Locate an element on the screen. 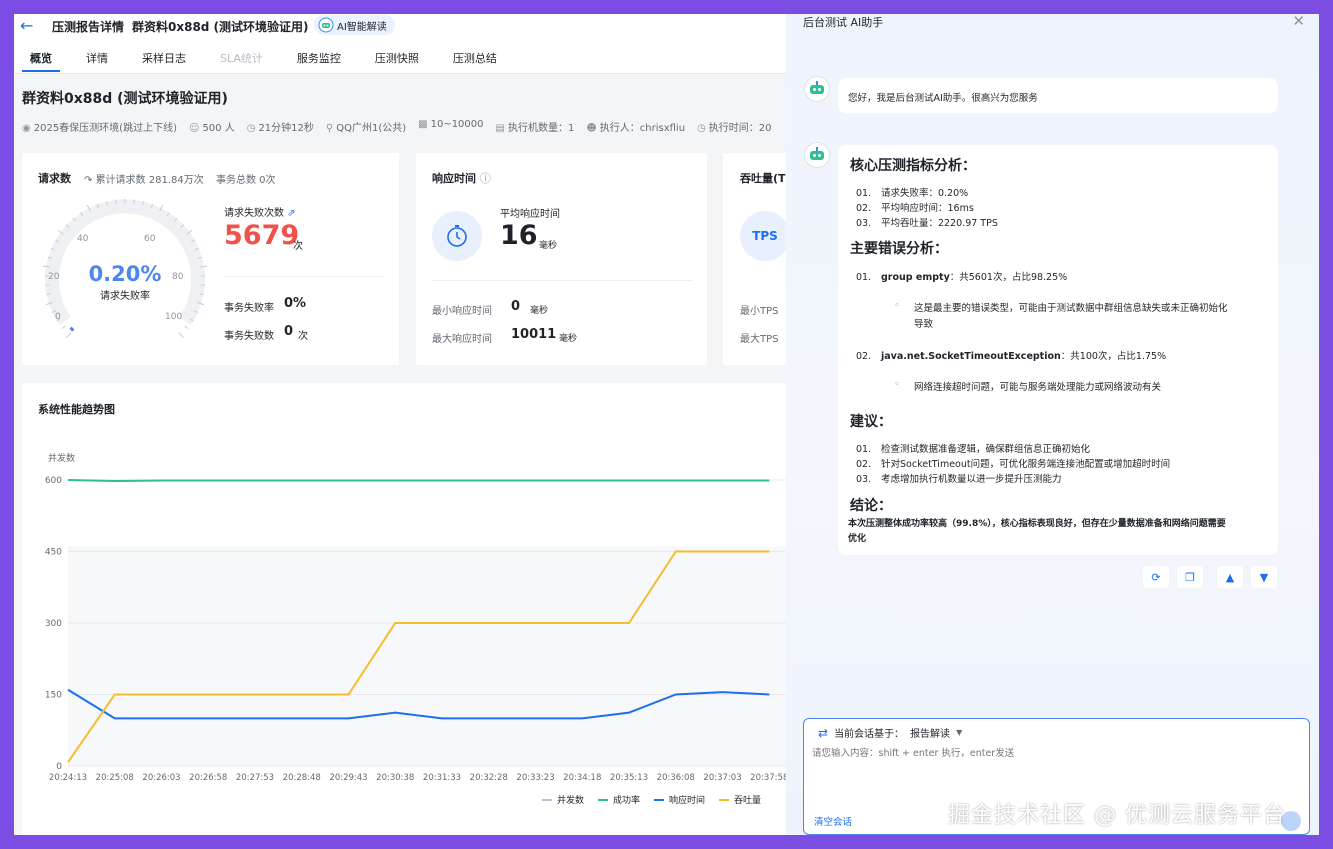  x-tick-label: 20:36:08 is located at coordinates (676, 778).